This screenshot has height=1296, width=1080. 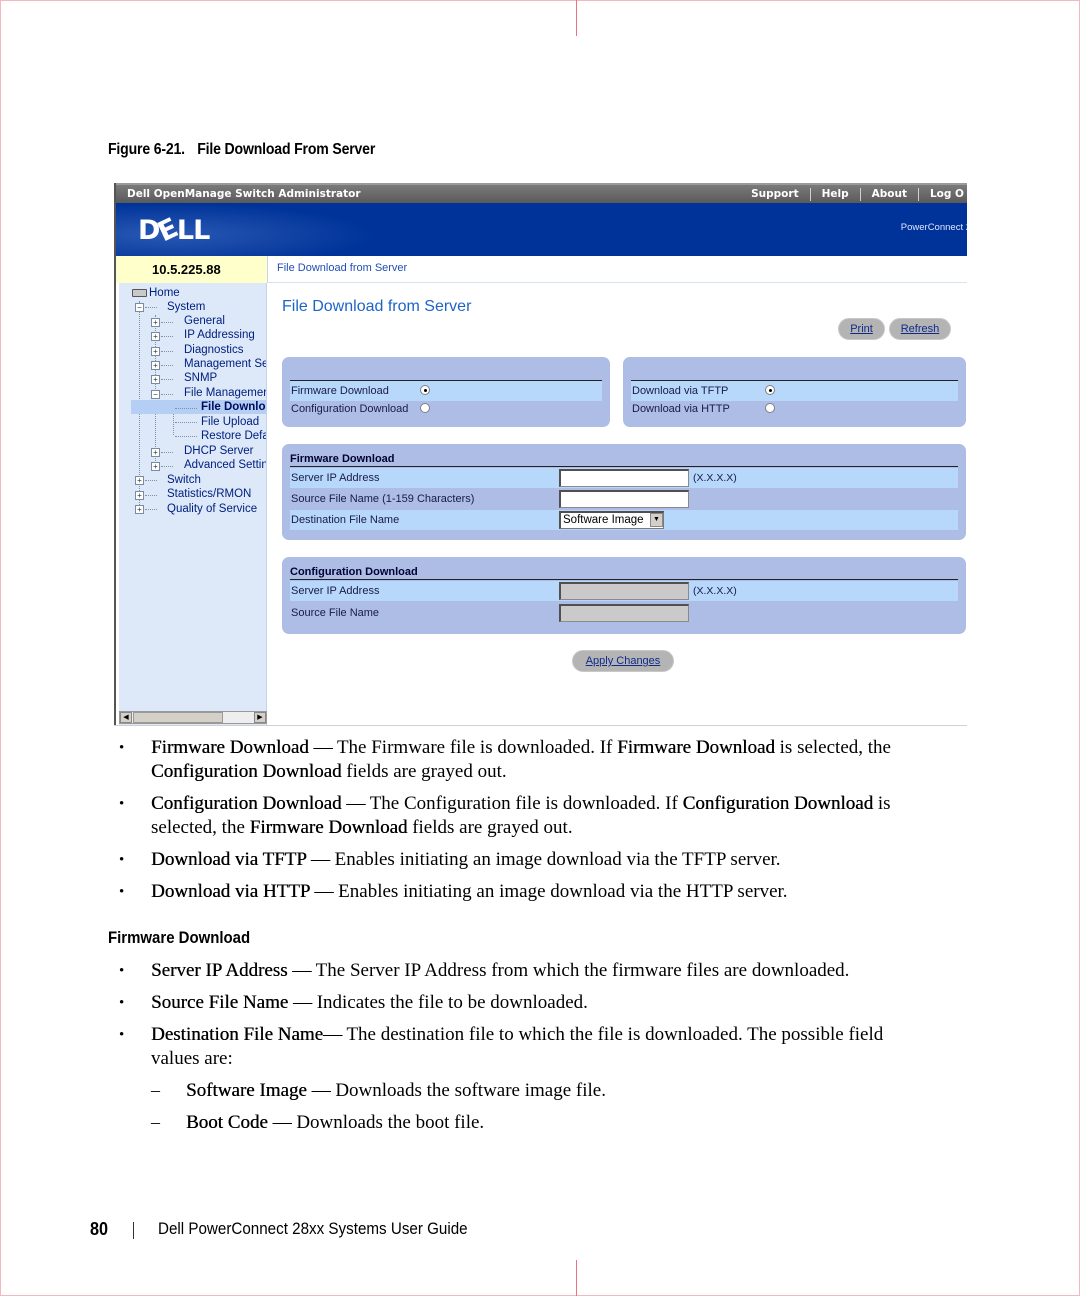 I want to click on fw-server-ip-input, so click(x=624, y=478).